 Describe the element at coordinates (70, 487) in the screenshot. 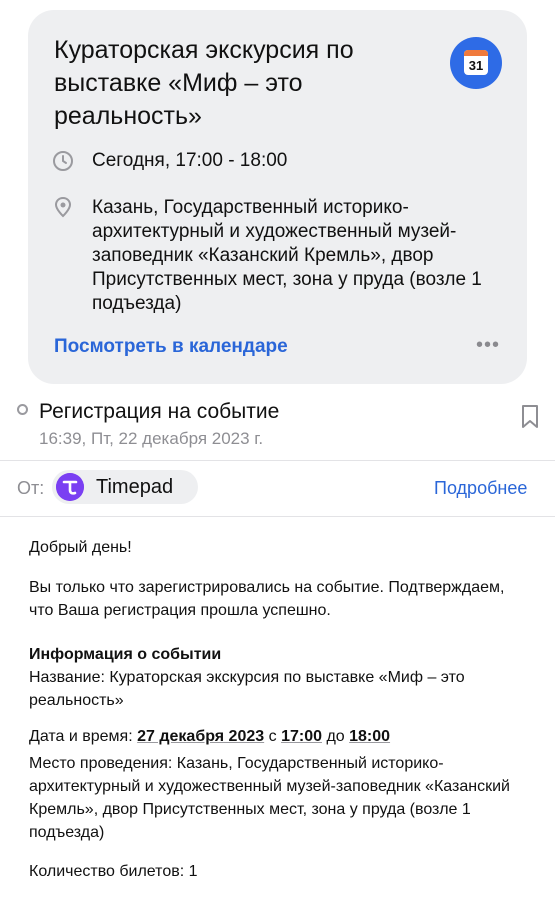

I see `timepad-logo-icon` at that location.